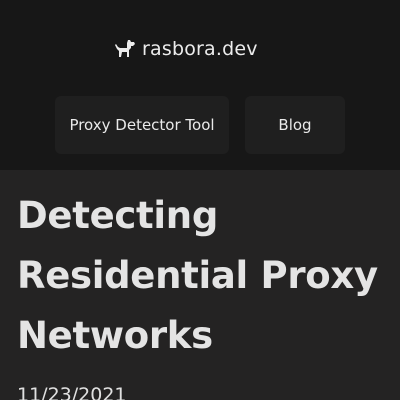 The image size is (400, 400). I want to click on nav-proxy-detector-tool: Proxy Detector Tool, so click(142, 125).